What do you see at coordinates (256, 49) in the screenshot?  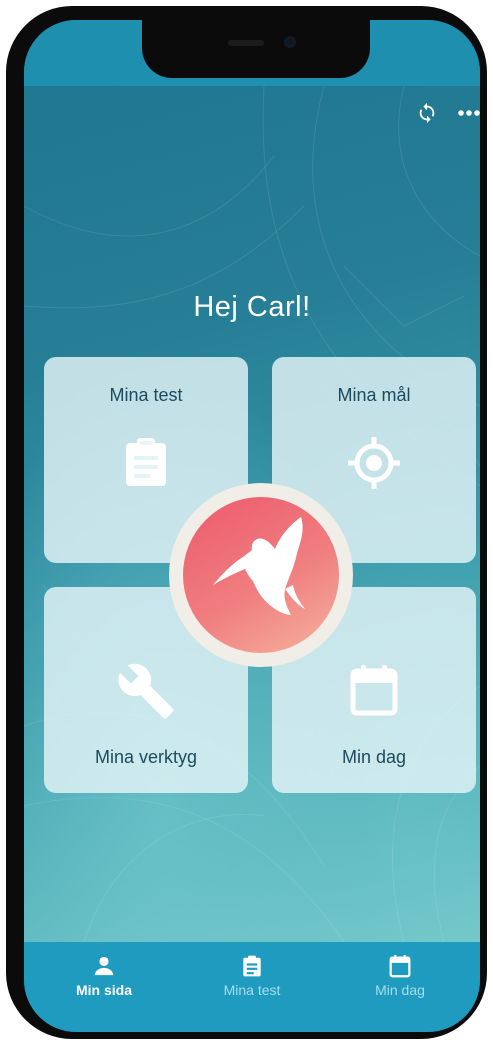 I see `notch` at bounding box center [256, 49].